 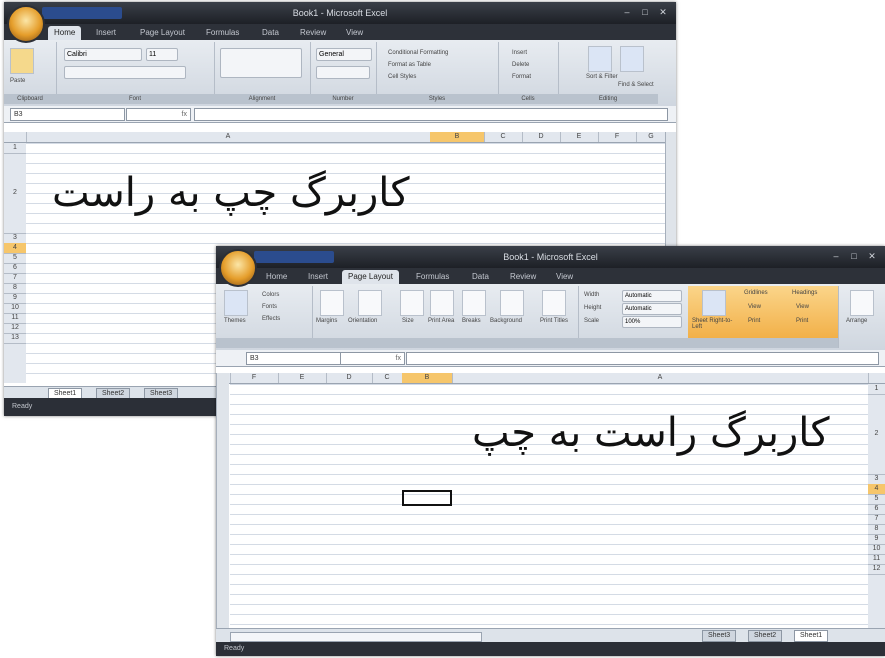 What do you see at coordinates (356, 637) in the screenshot?
I see `horizontal-scrollbar` at bounding box center [356, 637].